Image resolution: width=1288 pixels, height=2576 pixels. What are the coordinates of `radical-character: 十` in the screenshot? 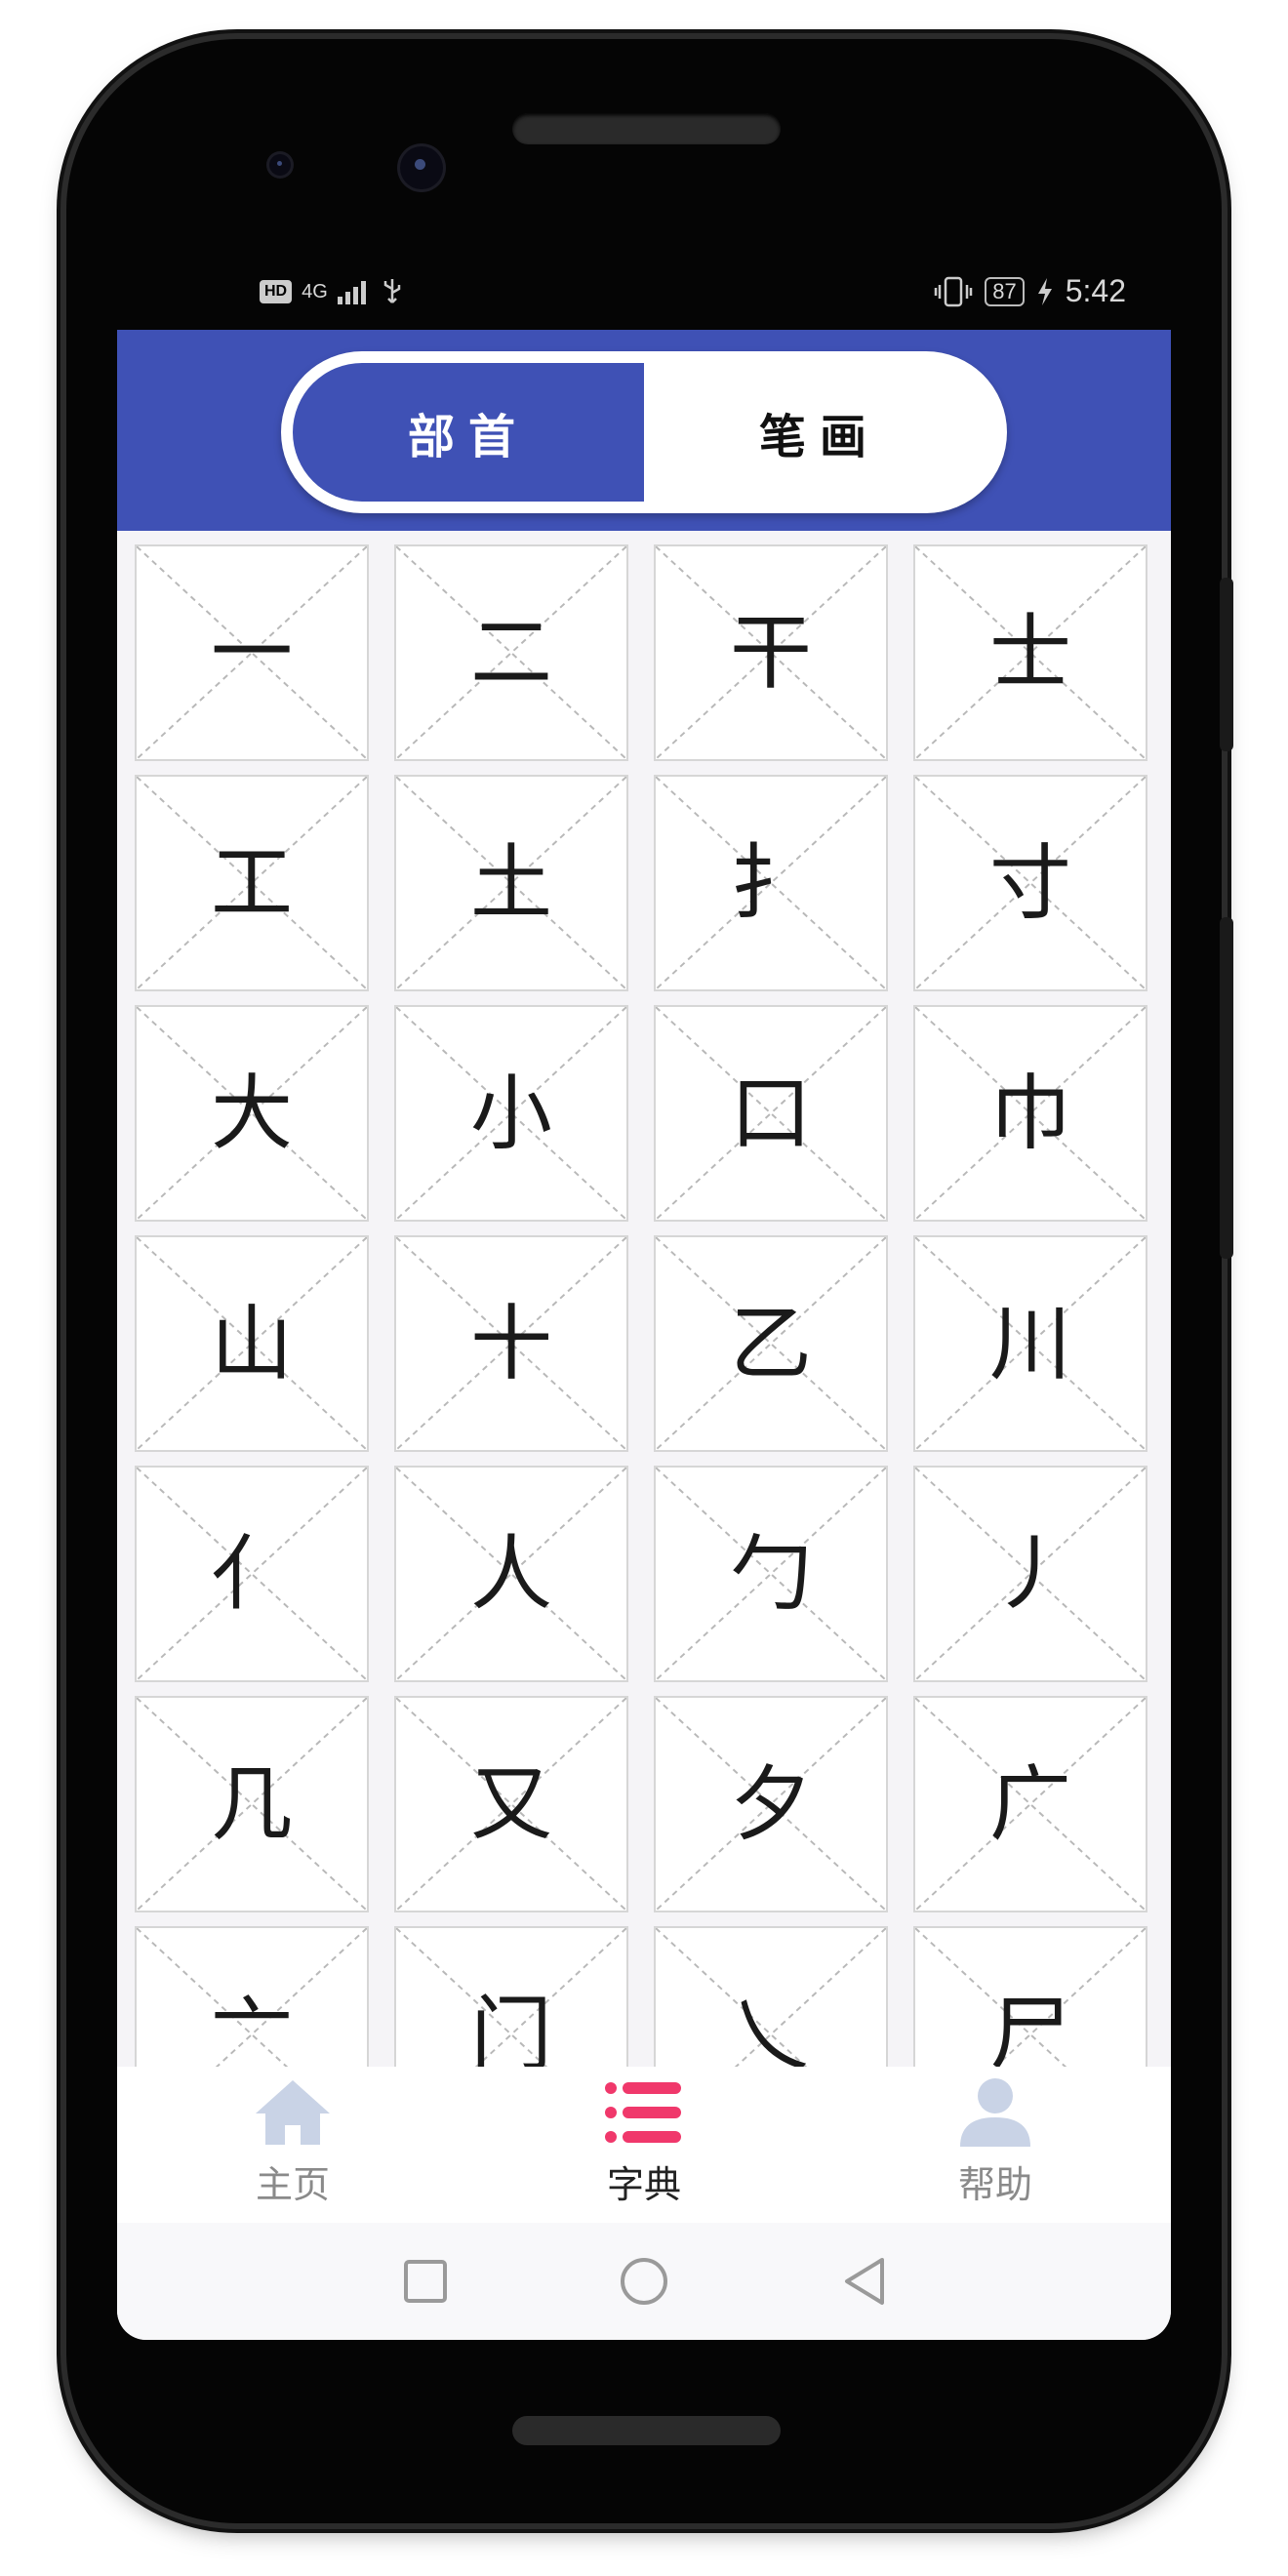 It's located at (510, 1343).